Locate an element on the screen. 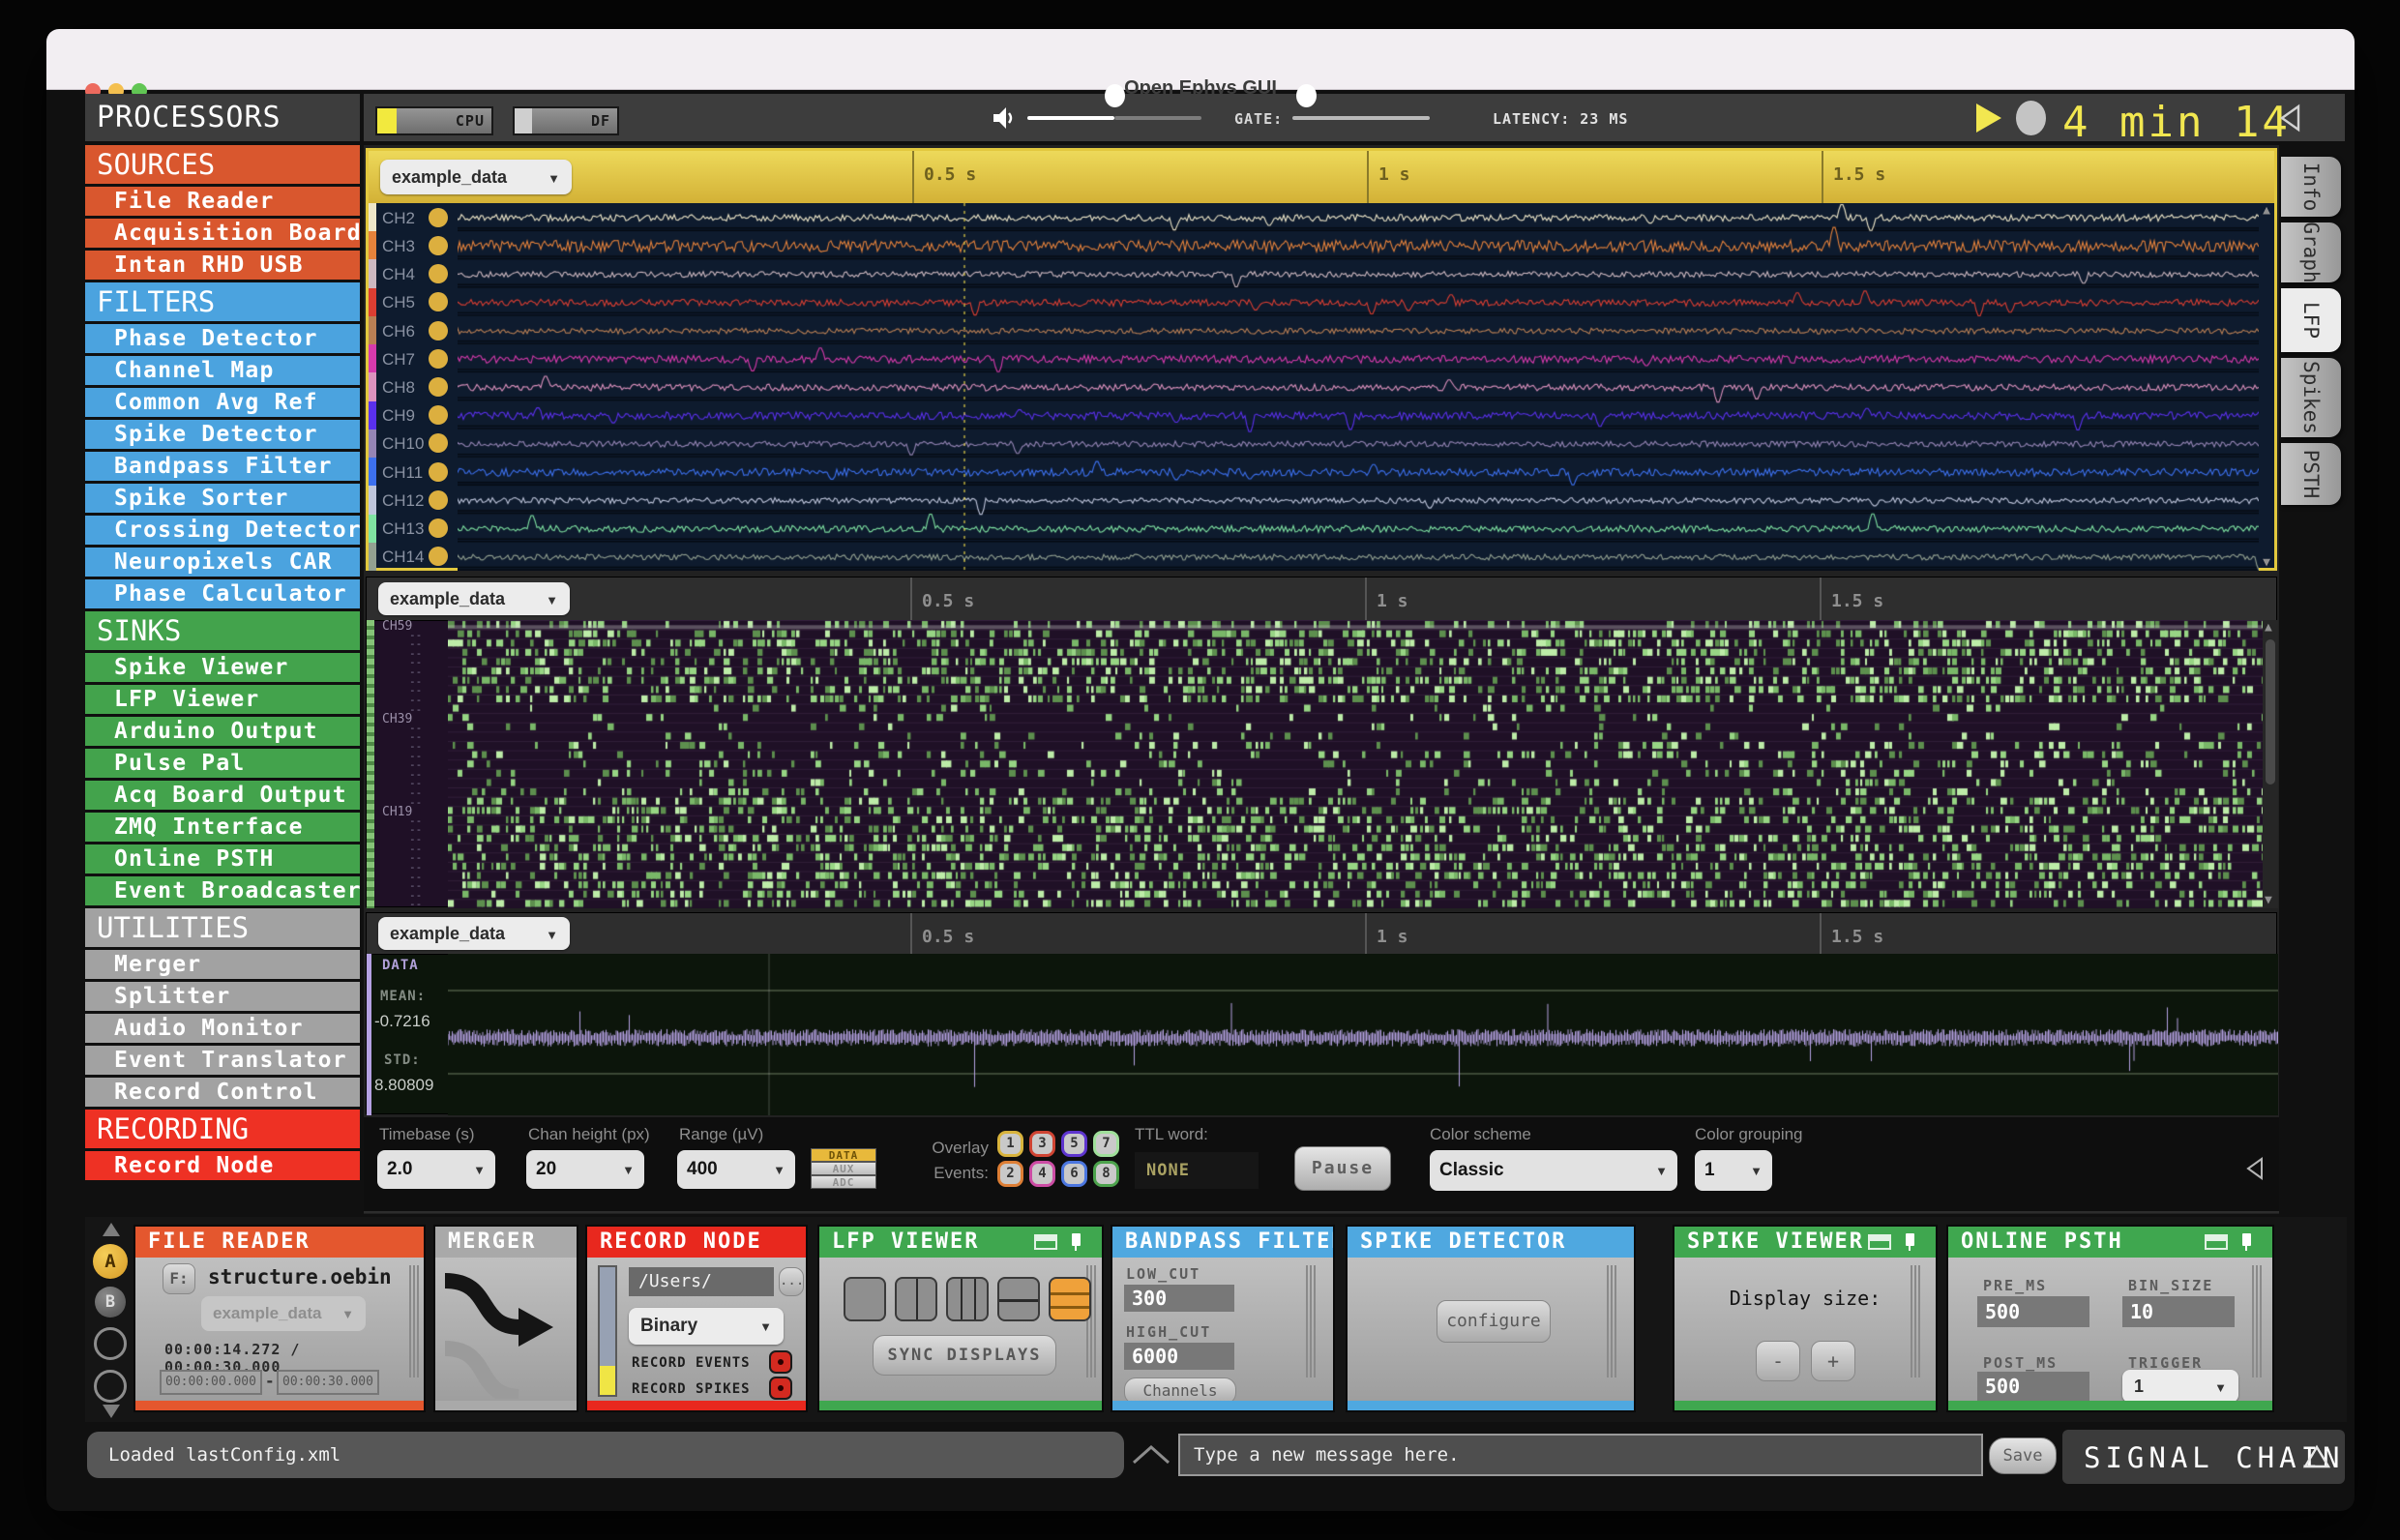 The image size is (2400, 1540). post-ms-field: 500 is located at coordinates (2033, 1386).